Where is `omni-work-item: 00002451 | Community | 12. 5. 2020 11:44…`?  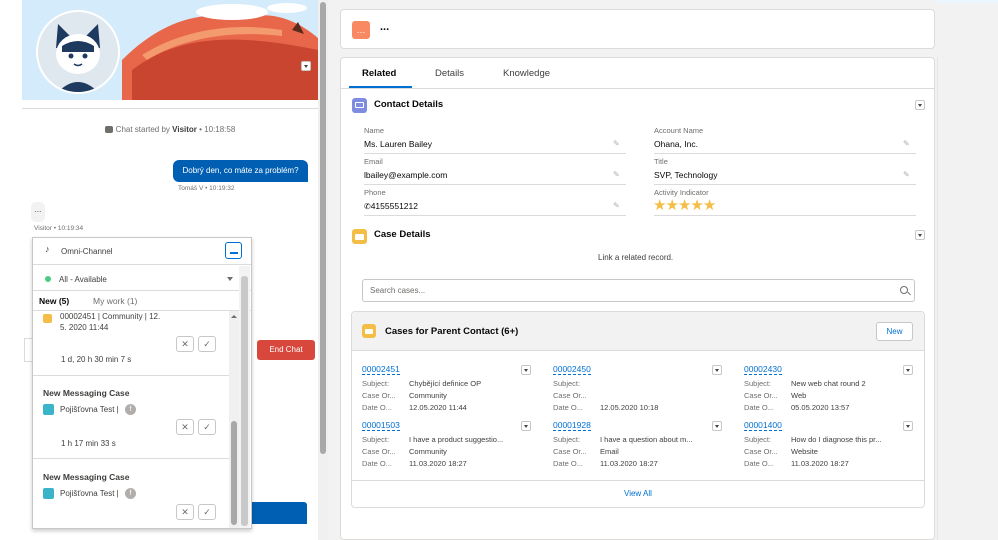 omni-work-item: 00002451 | Community | 12. 5. 2020 11:44… is located at coordinates (131, 343).